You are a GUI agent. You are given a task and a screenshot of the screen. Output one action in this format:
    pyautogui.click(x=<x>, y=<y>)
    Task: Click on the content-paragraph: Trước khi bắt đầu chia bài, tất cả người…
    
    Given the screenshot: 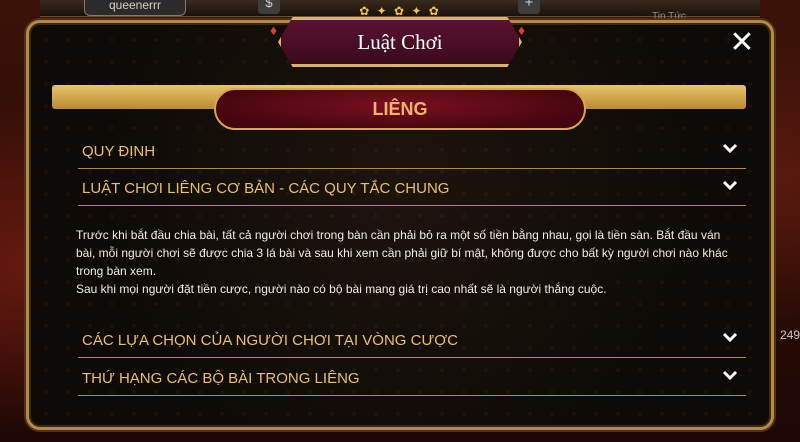 What is the action you would take?
    pyautogui.click(x=402, y=253)
    